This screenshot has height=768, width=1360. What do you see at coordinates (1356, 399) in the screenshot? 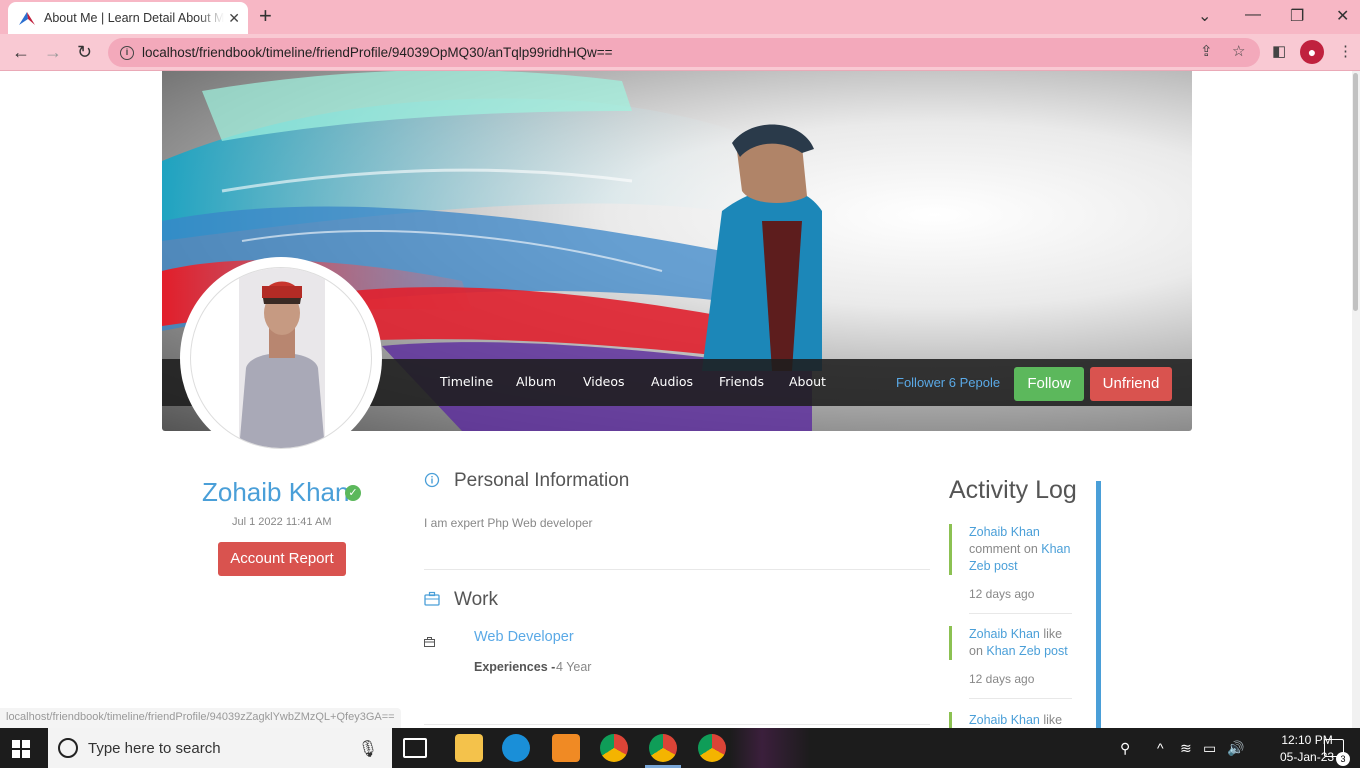
I see `page-scrollbar` at bounding box center [1356, 399].